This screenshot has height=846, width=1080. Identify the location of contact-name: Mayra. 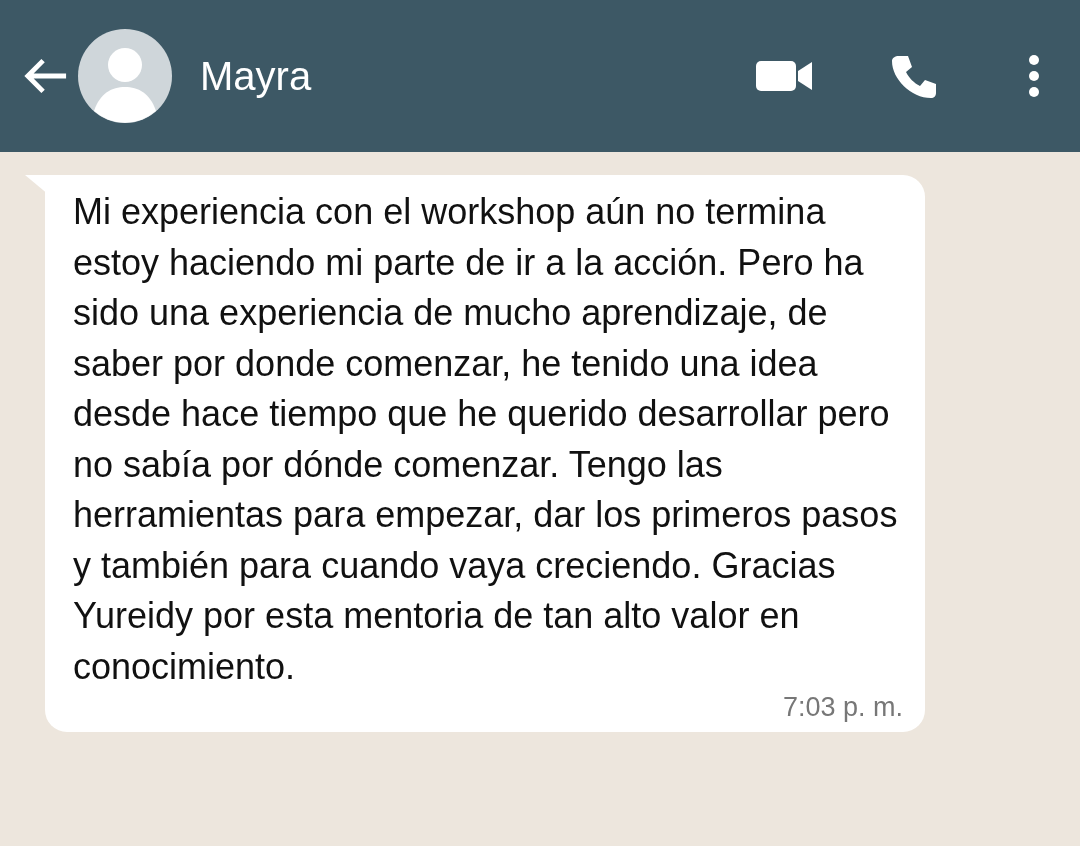
(256, 76).